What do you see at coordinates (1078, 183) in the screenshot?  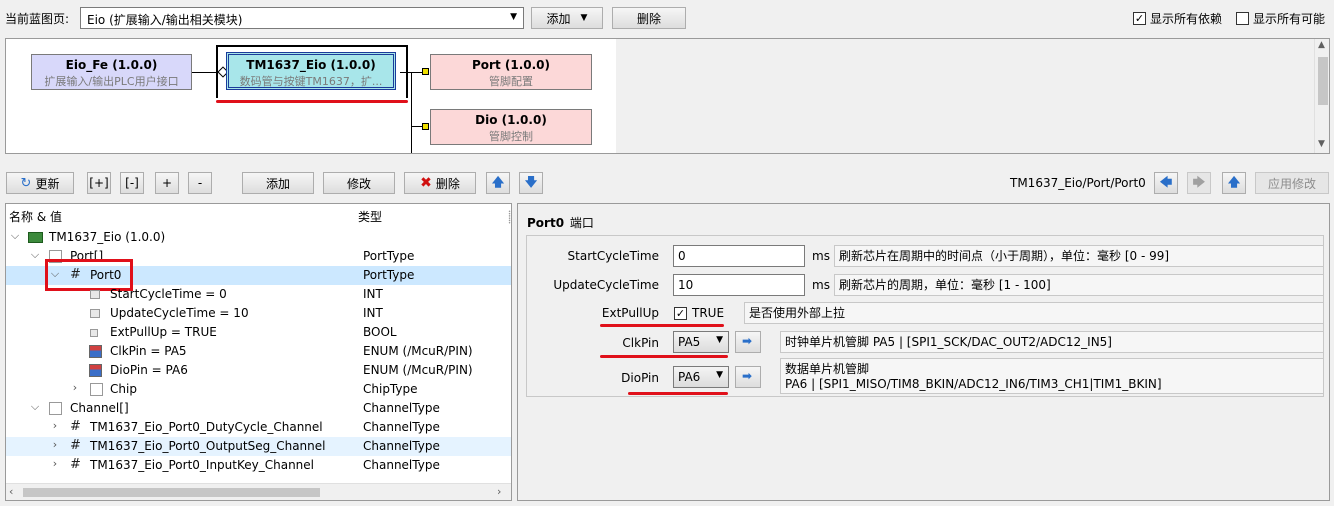 I see `current-path: TM1637_Eio/Port/Port0` at bounding box center [1078, 183].